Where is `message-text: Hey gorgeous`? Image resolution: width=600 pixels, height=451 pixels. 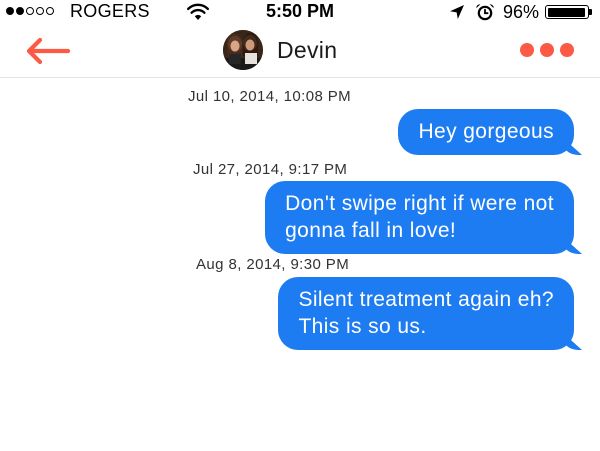
message-text: Hey gorgeous is located at coordinates (486, 131).